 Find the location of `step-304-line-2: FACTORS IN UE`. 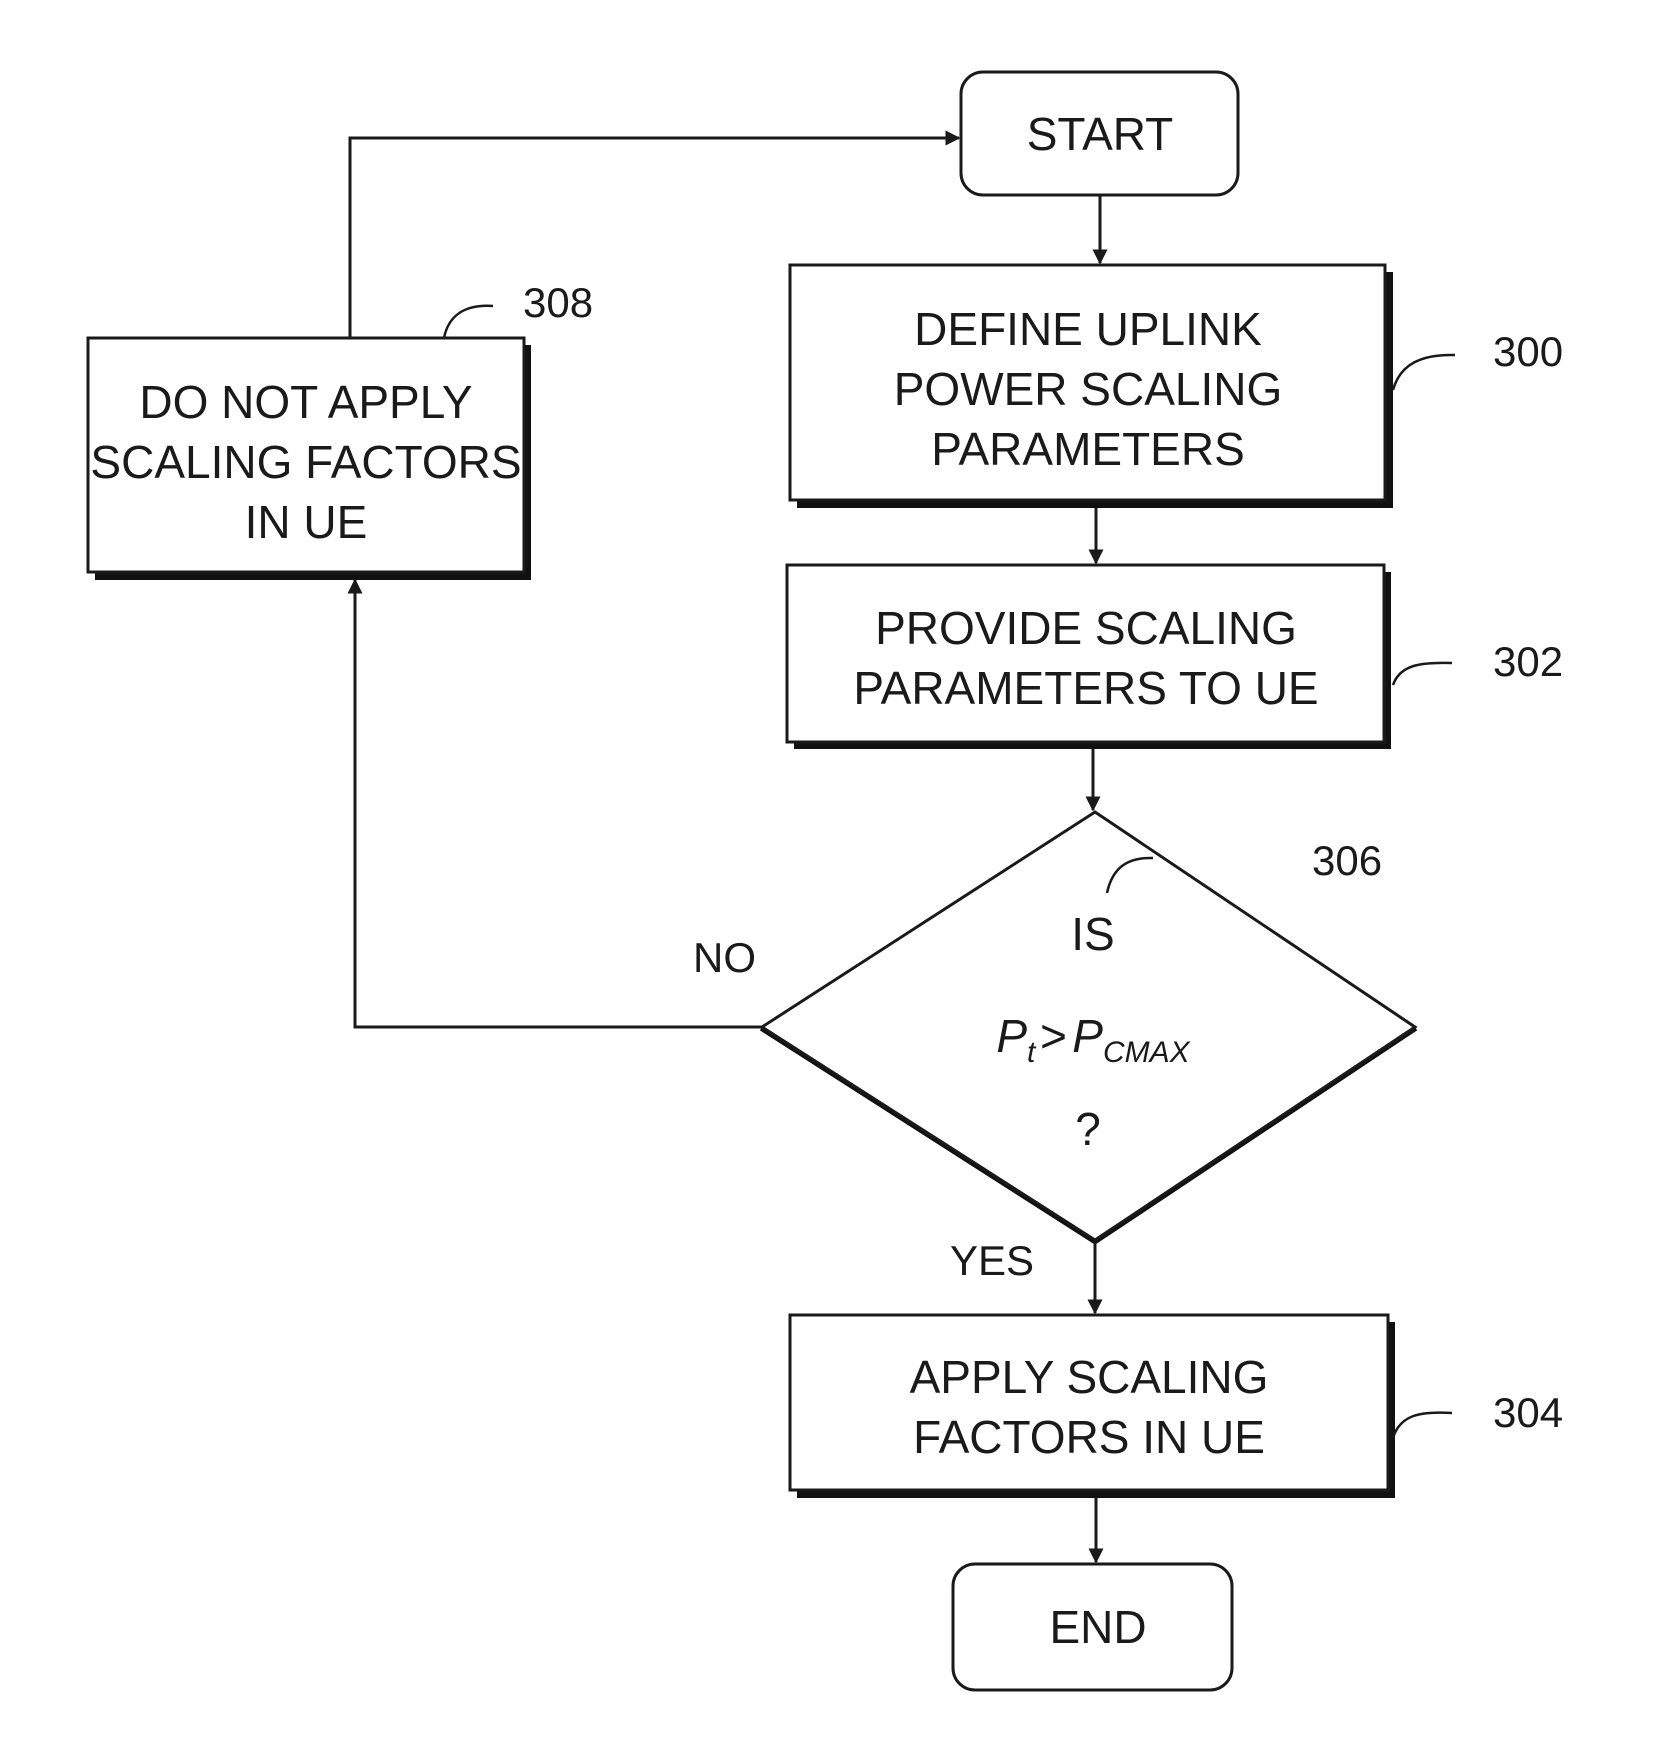

step-304-line-2: FACTORS IN UE is located at coordinates (1089, 1437).